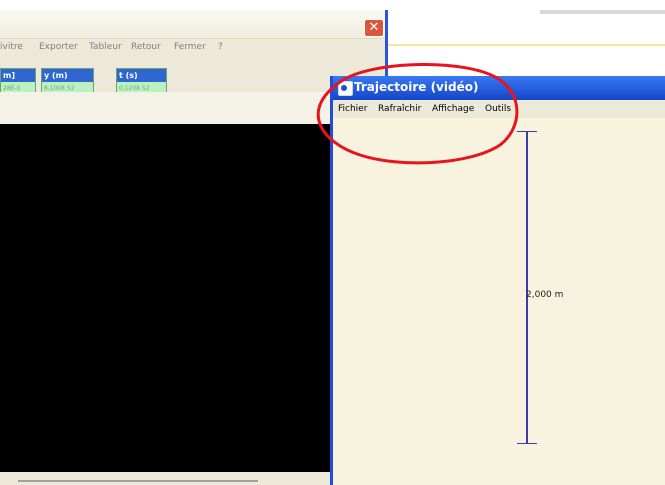 The image size is (665, 485). Describe the element at coordinates (545, 295) in the screenshot. I see `scale-label: 2,000 m` at that location.